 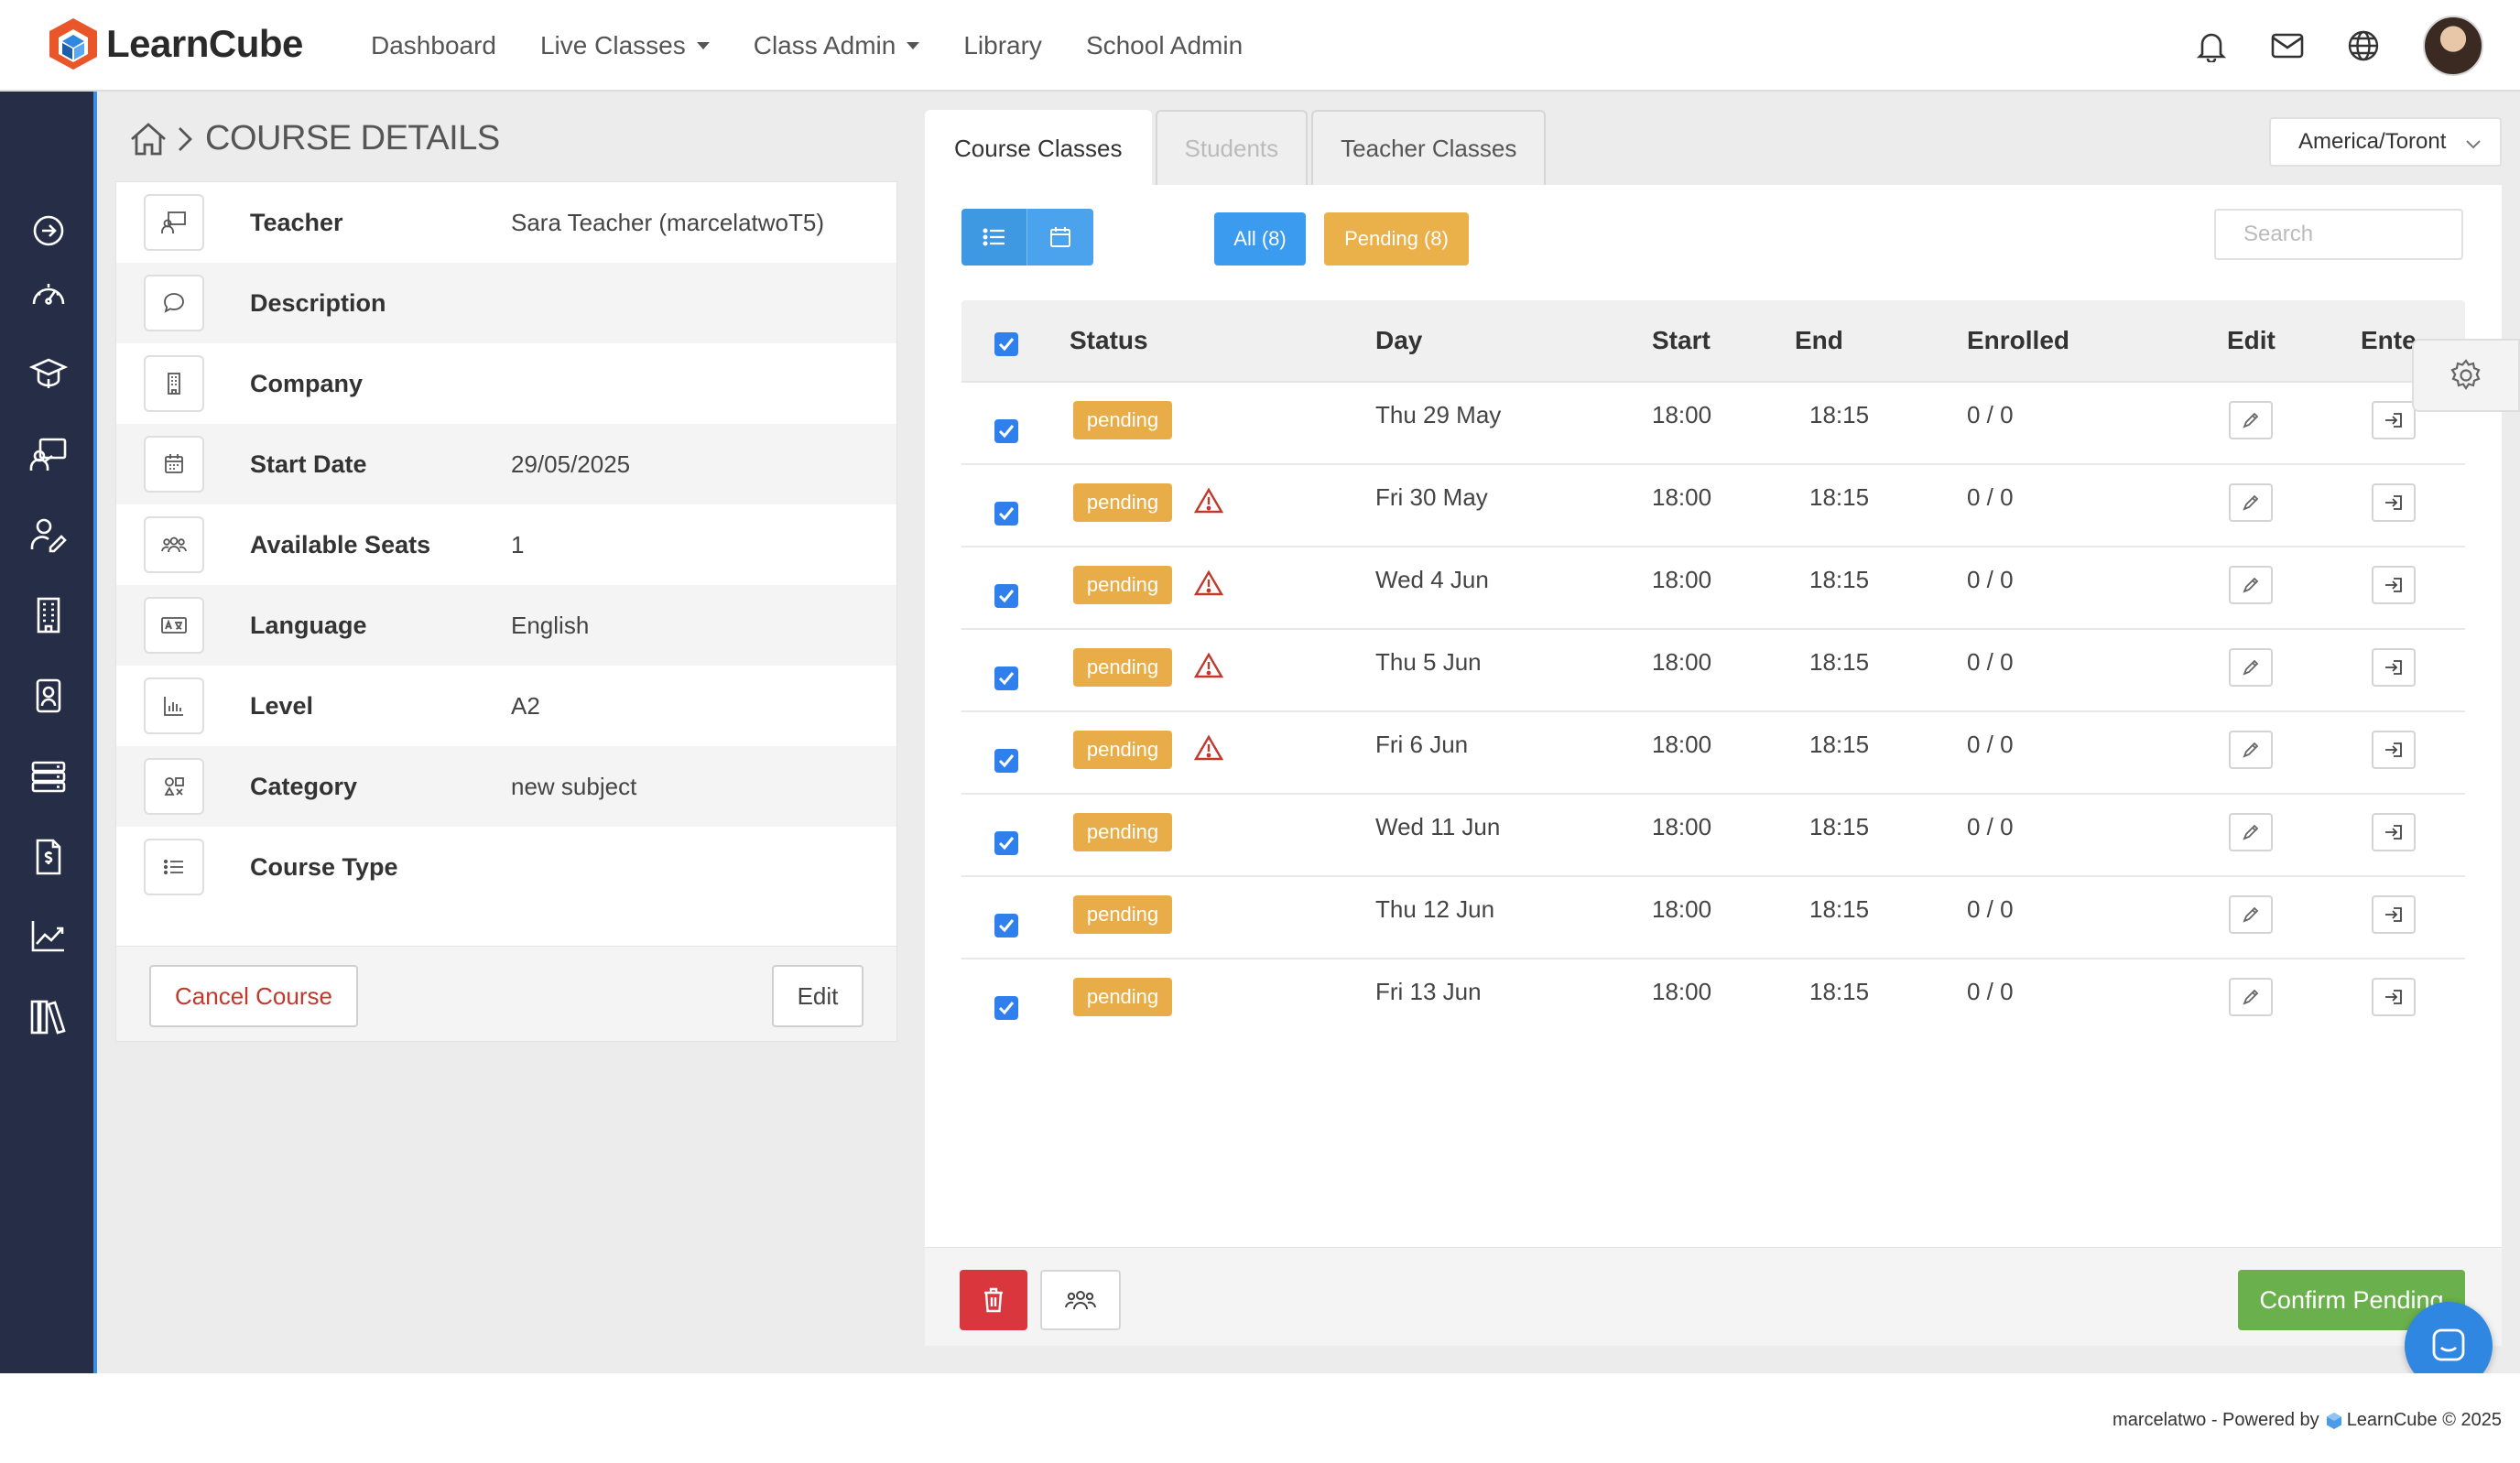 What do you see at coordinates (2338, 234) in the screenshot?
I see `search-input` at bounding box center [2338, 234].